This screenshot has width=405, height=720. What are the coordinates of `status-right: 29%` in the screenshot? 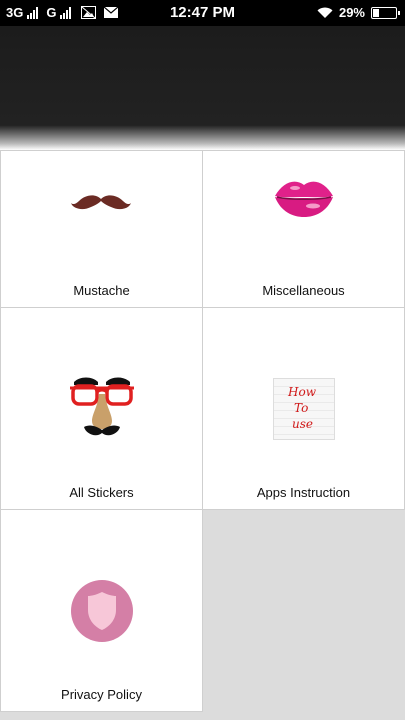 It's located at (358, 12).